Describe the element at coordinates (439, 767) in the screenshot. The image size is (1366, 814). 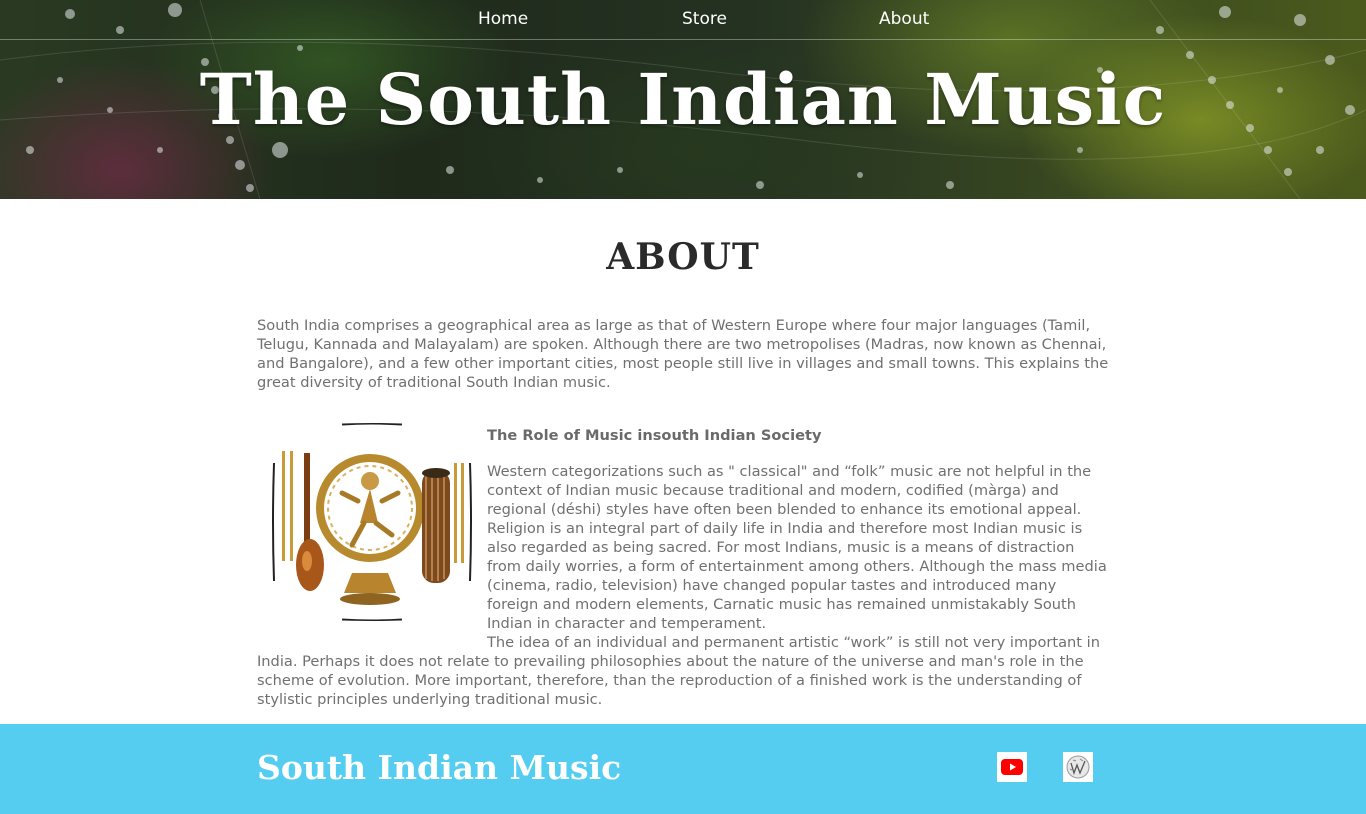
I see `footer-title: South Indian Music` at that location.